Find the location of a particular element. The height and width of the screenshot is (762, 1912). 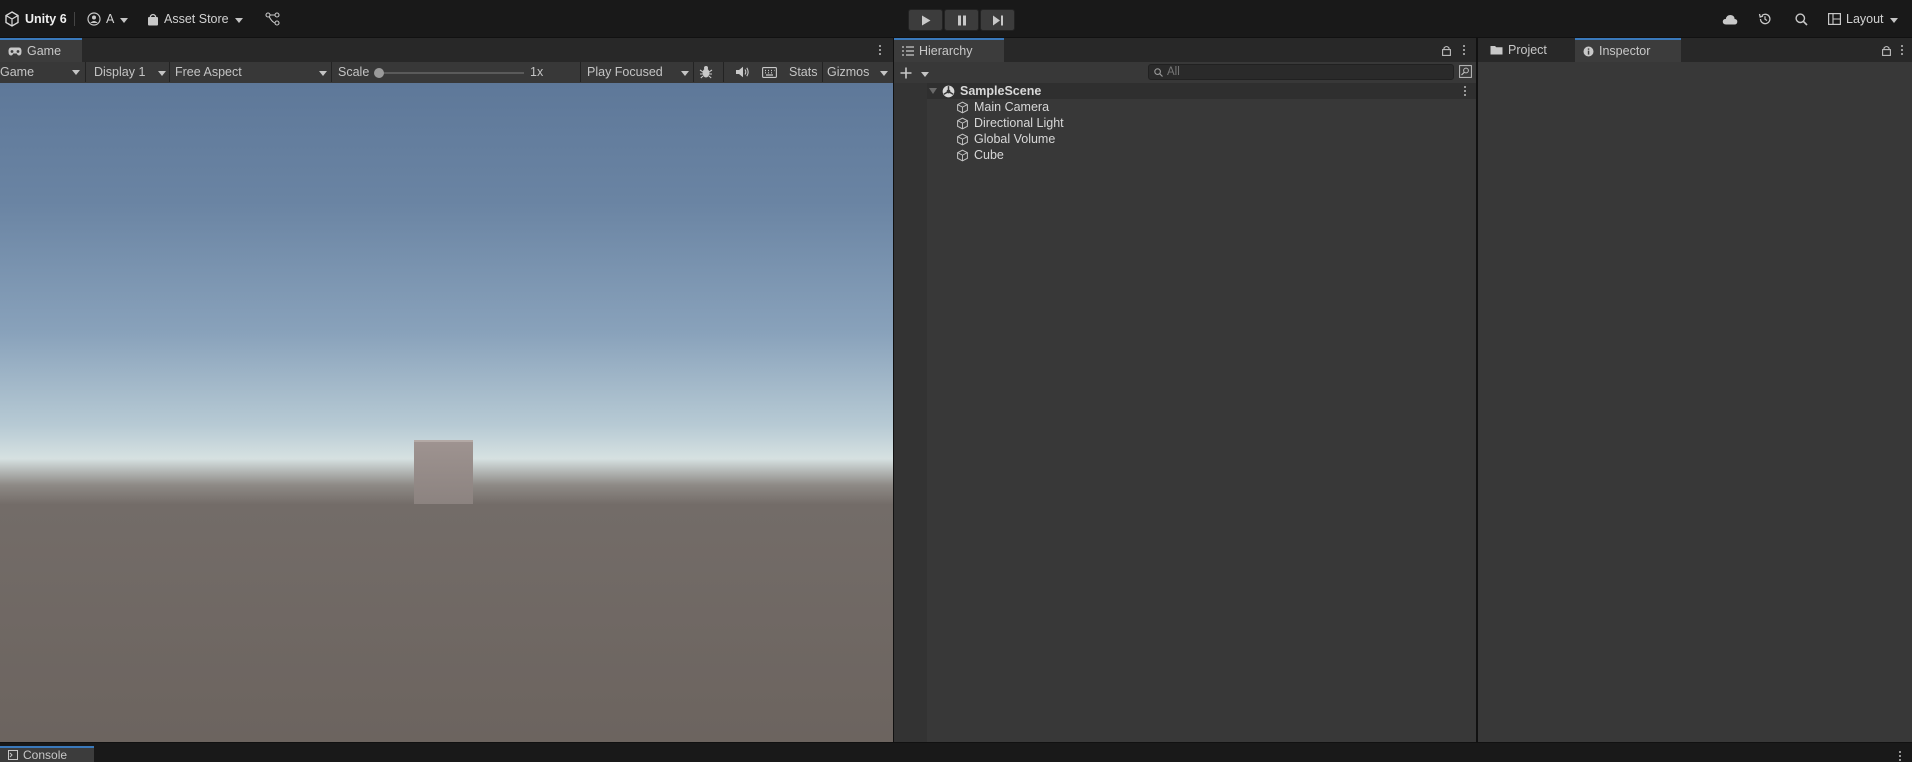

account-dropdown: A is located at coordinates (107, 19).